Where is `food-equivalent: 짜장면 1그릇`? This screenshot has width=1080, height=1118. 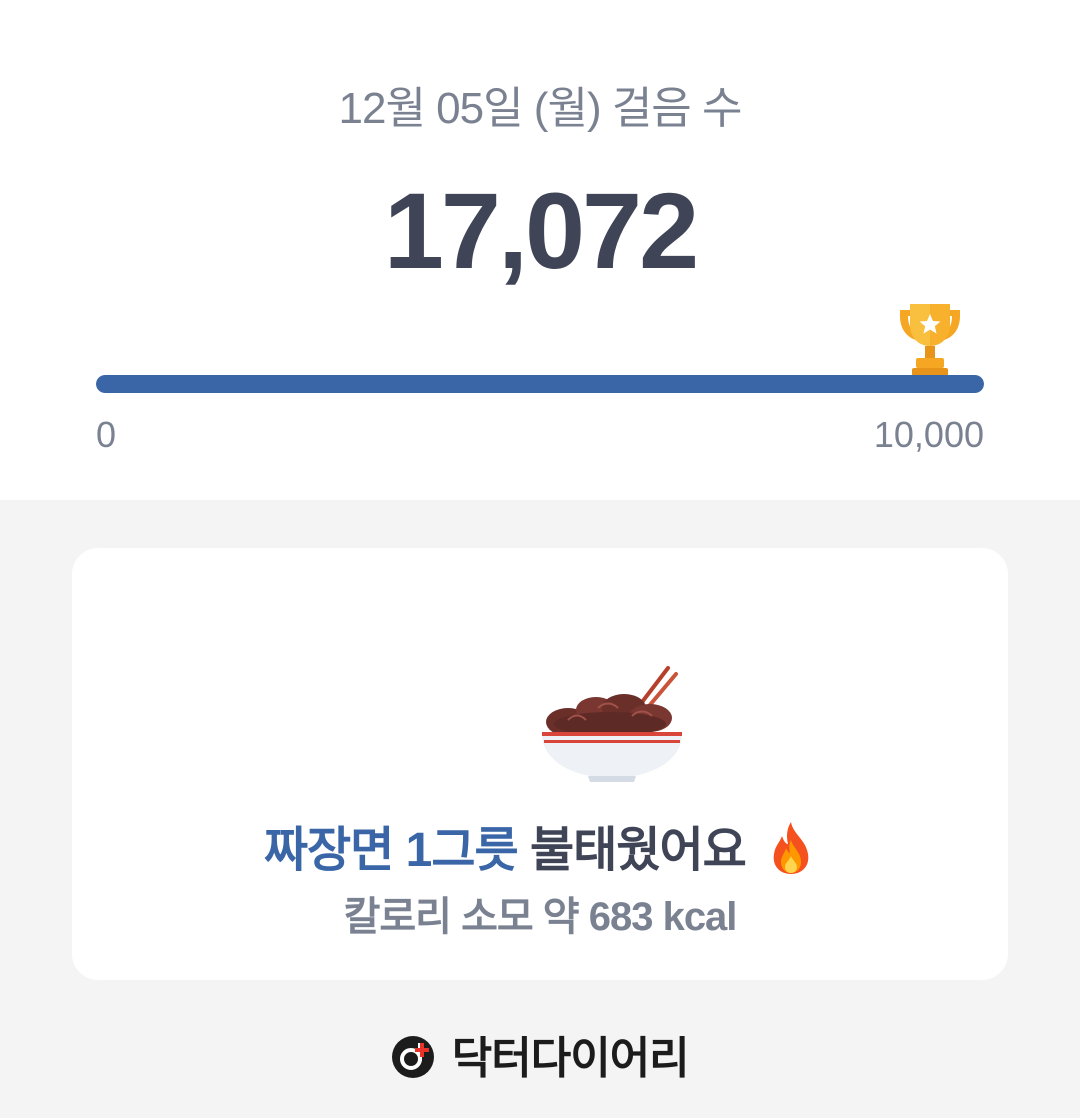 food-equivalent: 짜장면 1그릇 is located at coordinates (391, 850).